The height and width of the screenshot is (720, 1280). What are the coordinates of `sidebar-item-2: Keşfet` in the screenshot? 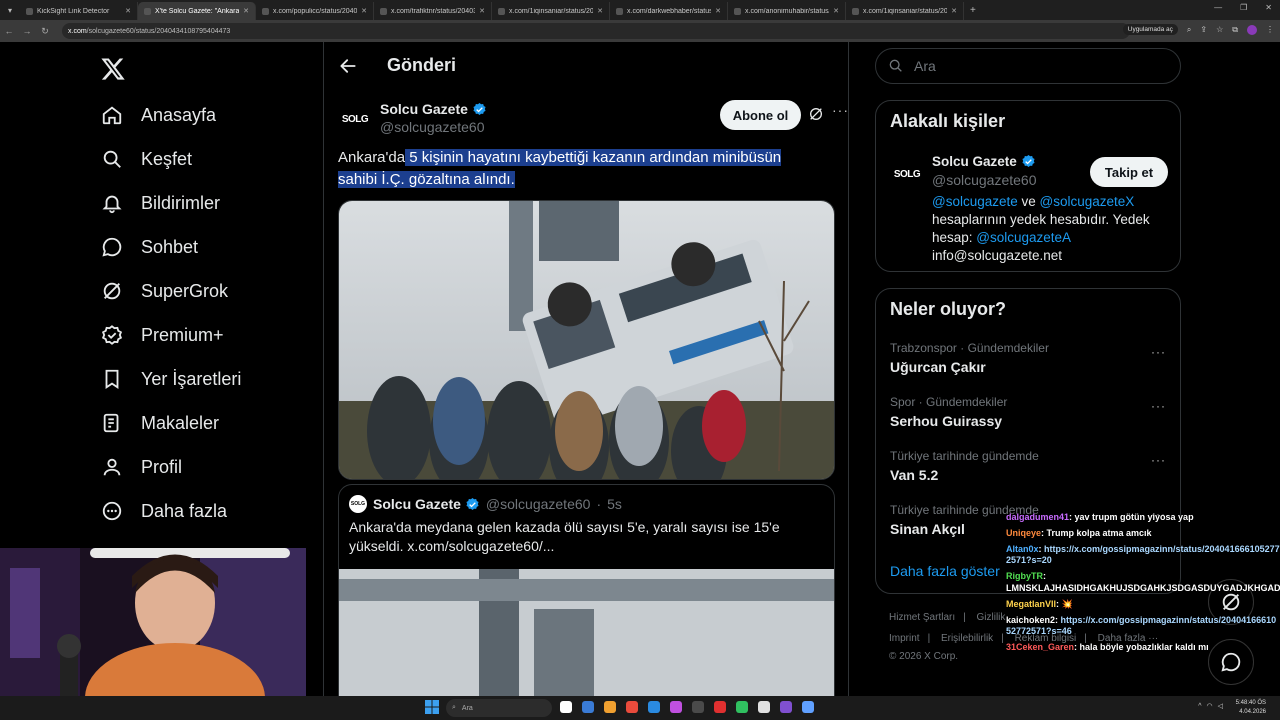 It's located at (146, 159).